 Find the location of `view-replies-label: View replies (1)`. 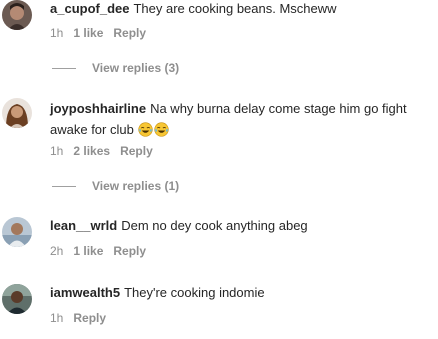

view-replies-label: View replies (1) is located at coordinates (136, 186).